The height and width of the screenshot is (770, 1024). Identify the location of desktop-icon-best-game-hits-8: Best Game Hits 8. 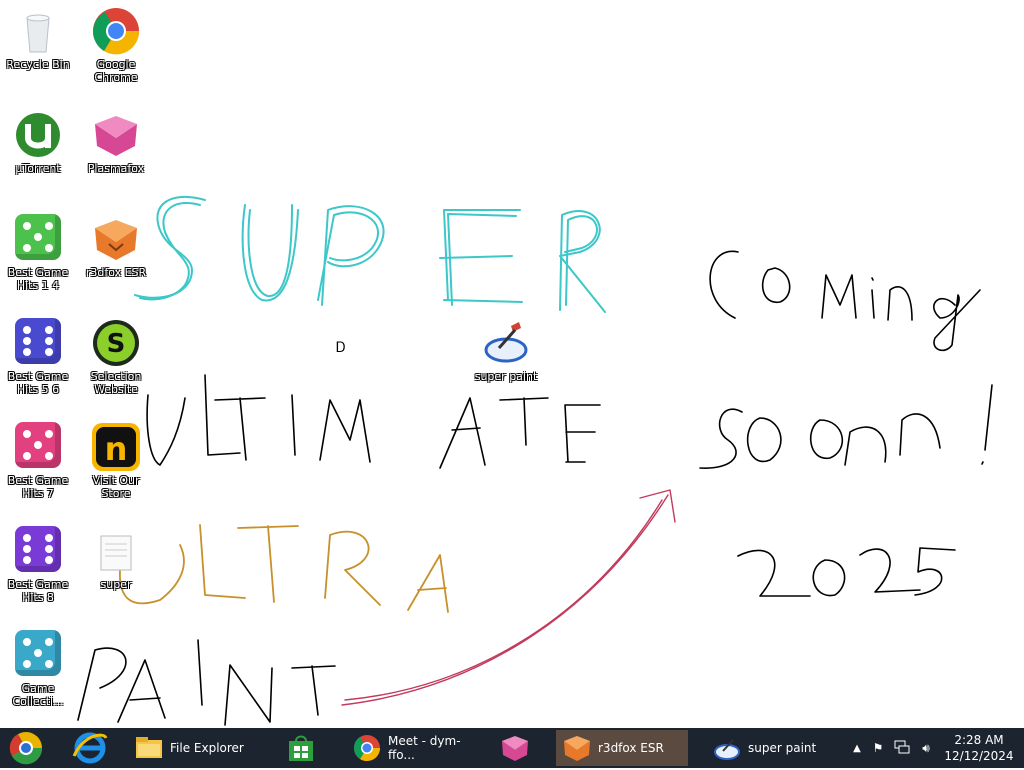
(38, 562).